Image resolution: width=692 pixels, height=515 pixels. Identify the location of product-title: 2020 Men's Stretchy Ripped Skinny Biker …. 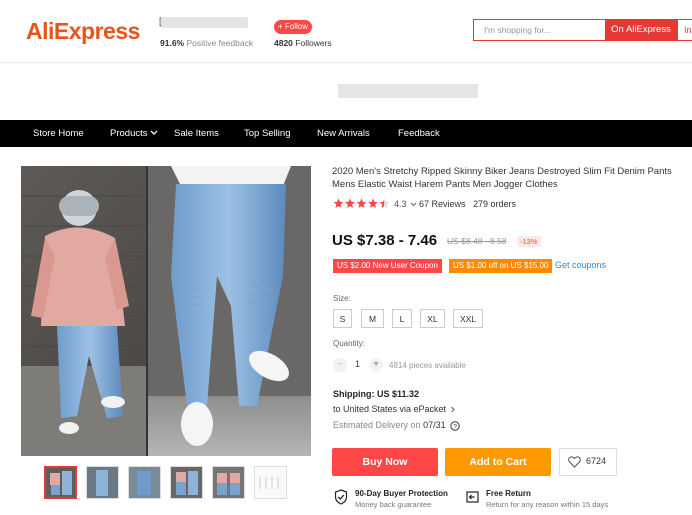
(502, 178).